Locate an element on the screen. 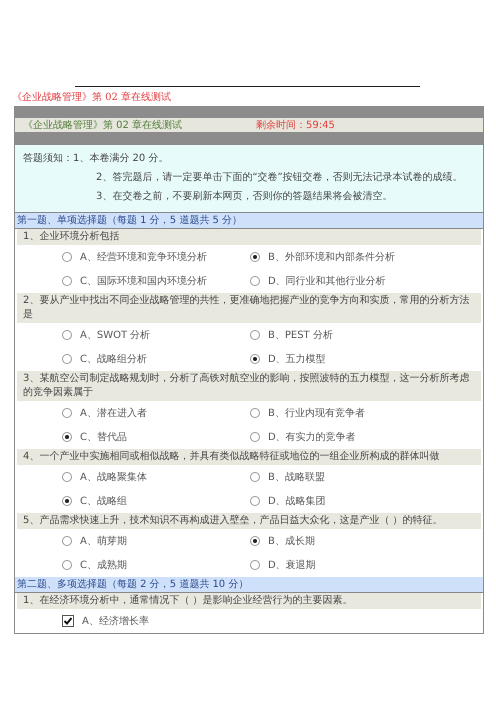 The height and width of the screenshot is (702, 496). option-label: B、外部环境和内部条件分析 is located at coordinates (331, 257).